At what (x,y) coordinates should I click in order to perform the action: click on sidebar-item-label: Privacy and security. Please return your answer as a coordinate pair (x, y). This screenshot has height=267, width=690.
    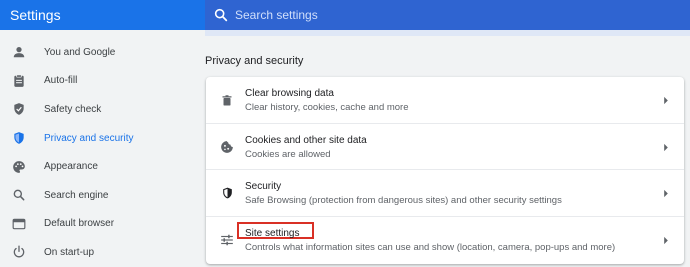
    Looking at the image, I should click on (89, 138).